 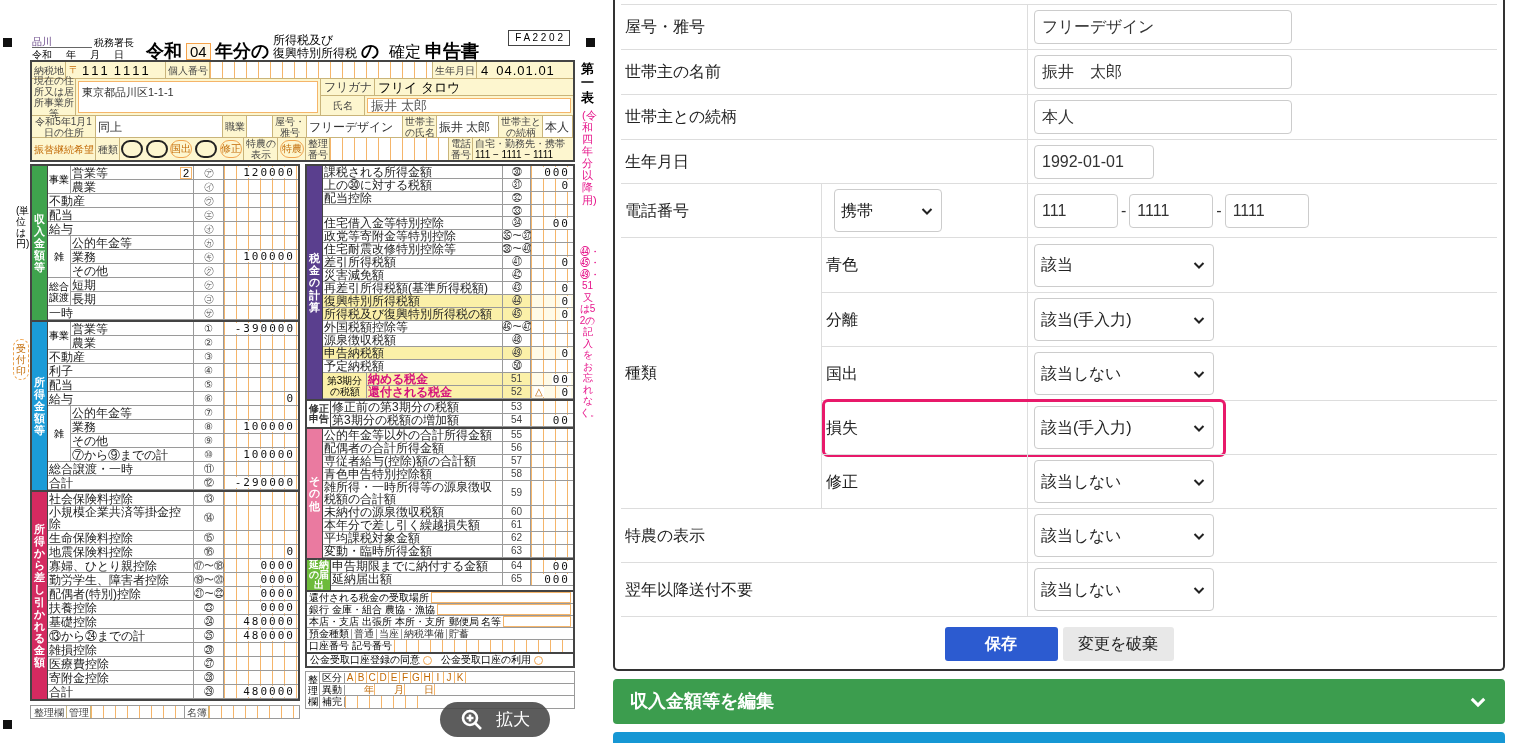 I want to click on address-field: 同上, so click(x=159, y=126).